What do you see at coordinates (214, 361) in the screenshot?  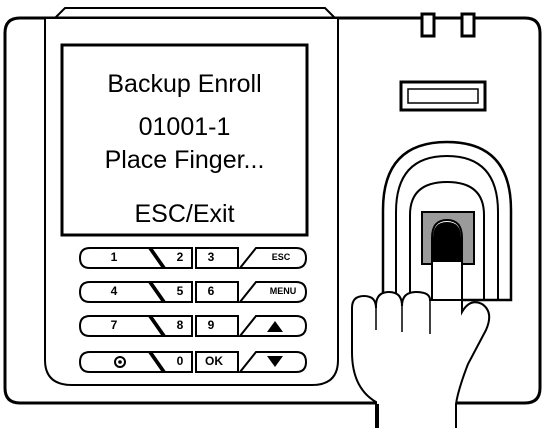 I see `key-ok-label: OK` at bounding box center [214, 361].